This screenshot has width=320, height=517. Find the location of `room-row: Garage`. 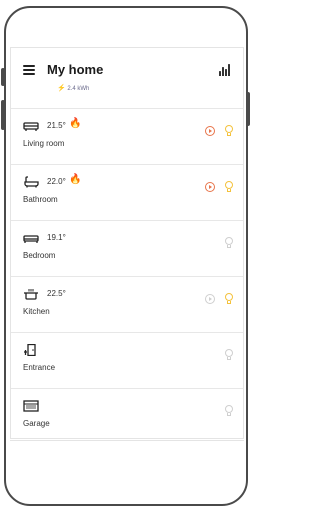

room-row: Garage is located at coordinates (127, 413).